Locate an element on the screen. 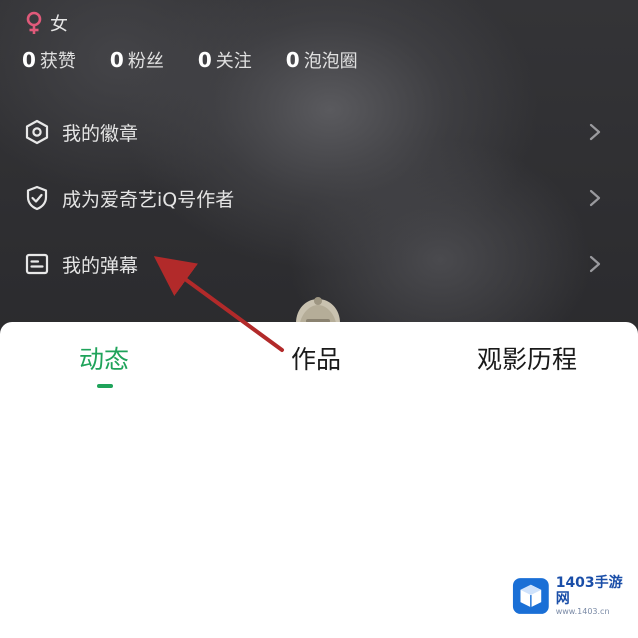  stat-likes-label: 获赞 is located at coordinates (57, 61).